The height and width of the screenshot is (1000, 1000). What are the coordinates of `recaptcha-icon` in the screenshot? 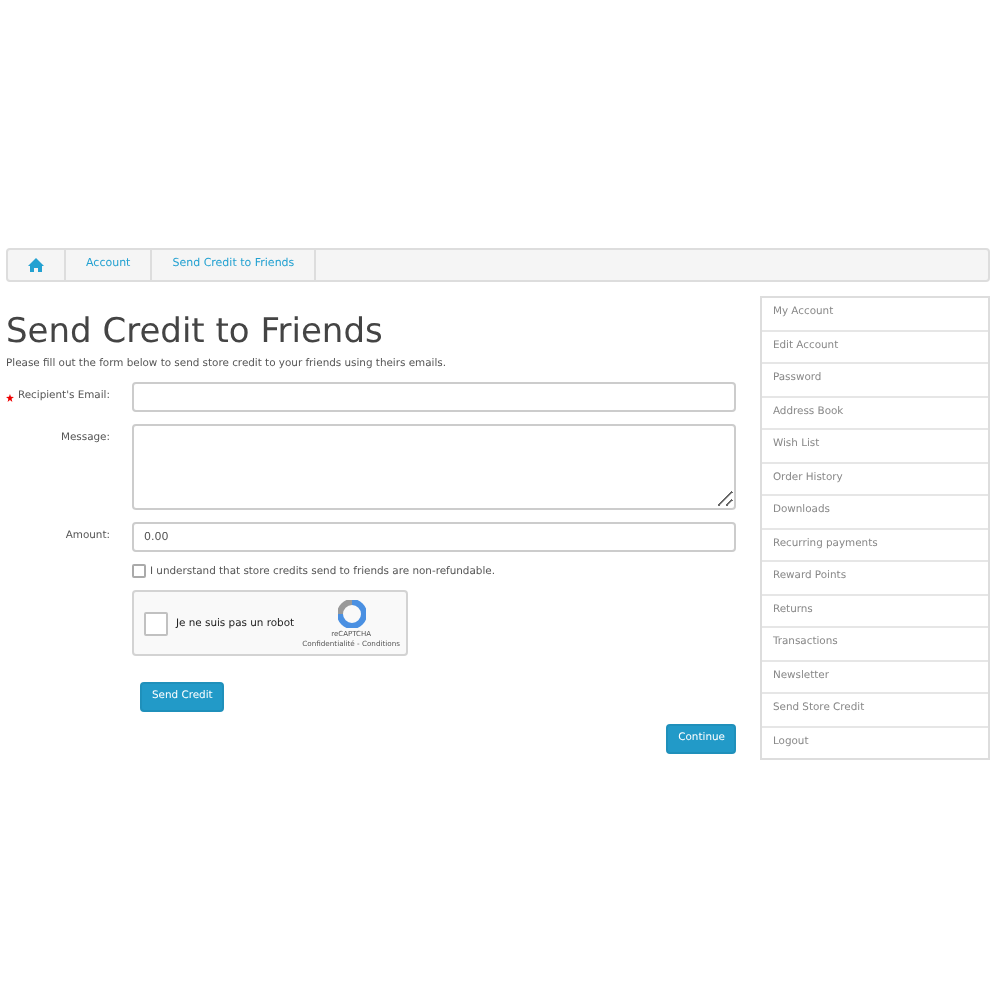 It's located at (351, 613).